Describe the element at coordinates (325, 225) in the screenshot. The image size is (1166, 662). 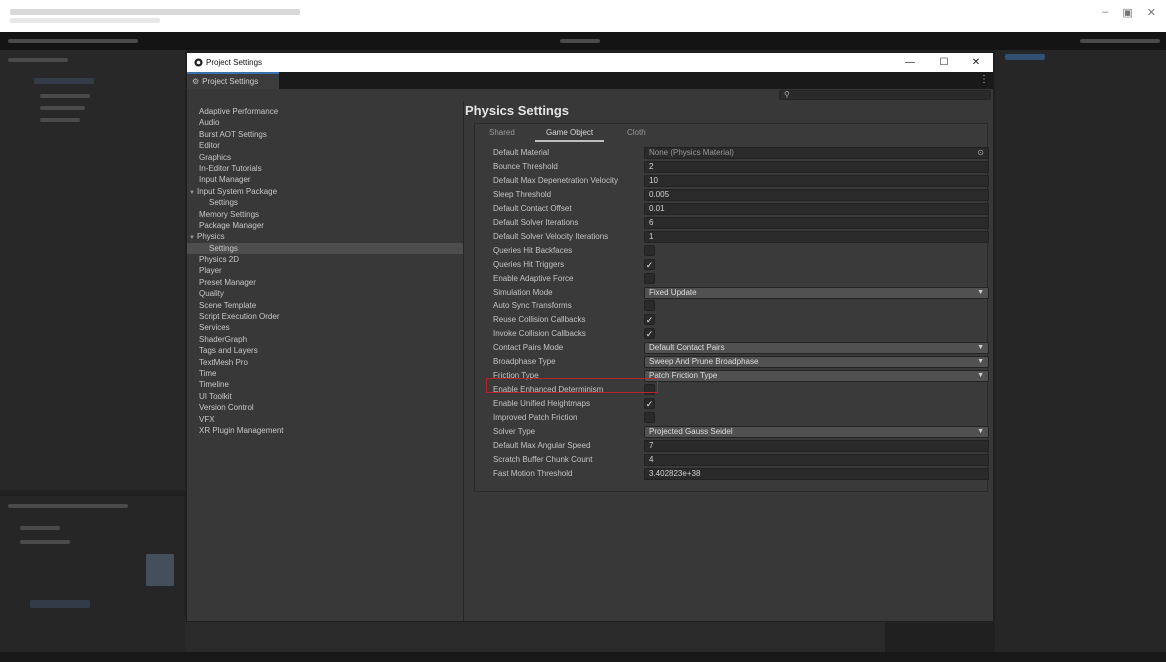
I see `sidebar-item: Package Manager` at that location.